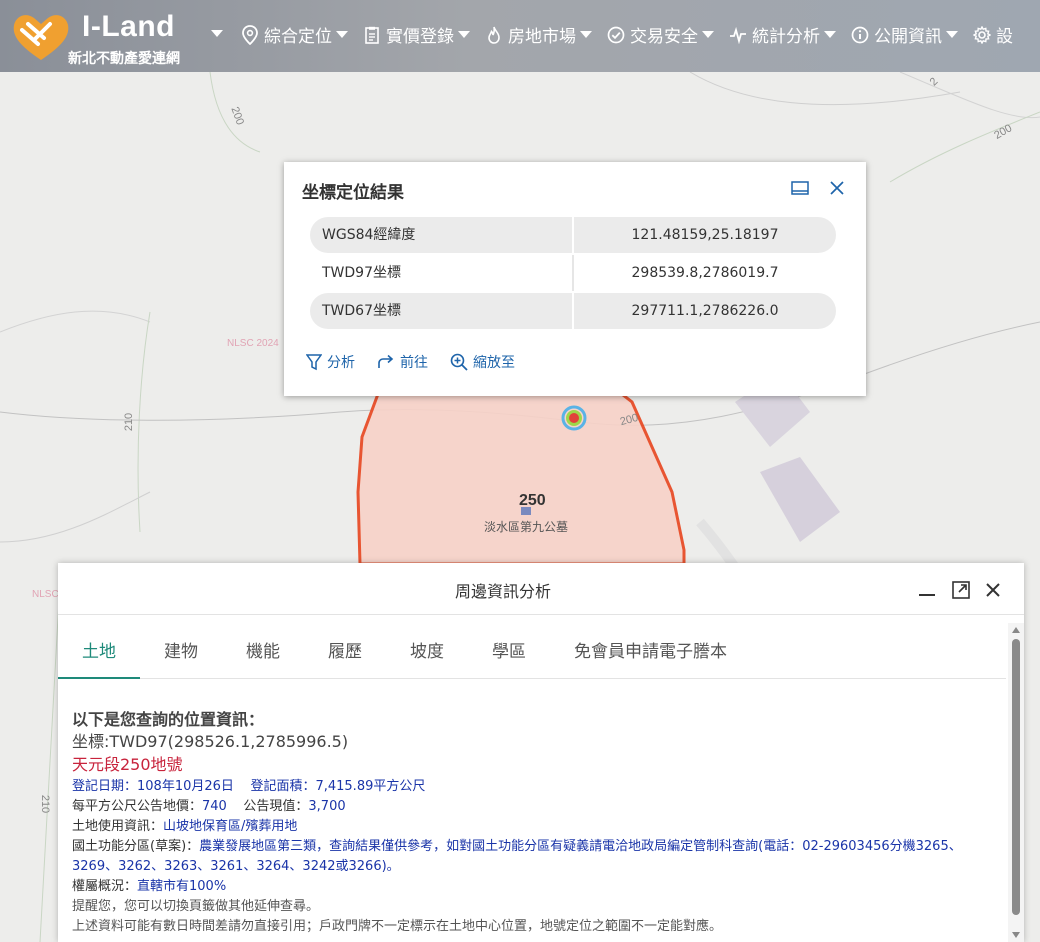 The width and height of the screenshot is (1040, 942). I want to click on zoom-in-icon, so click(459, 362).